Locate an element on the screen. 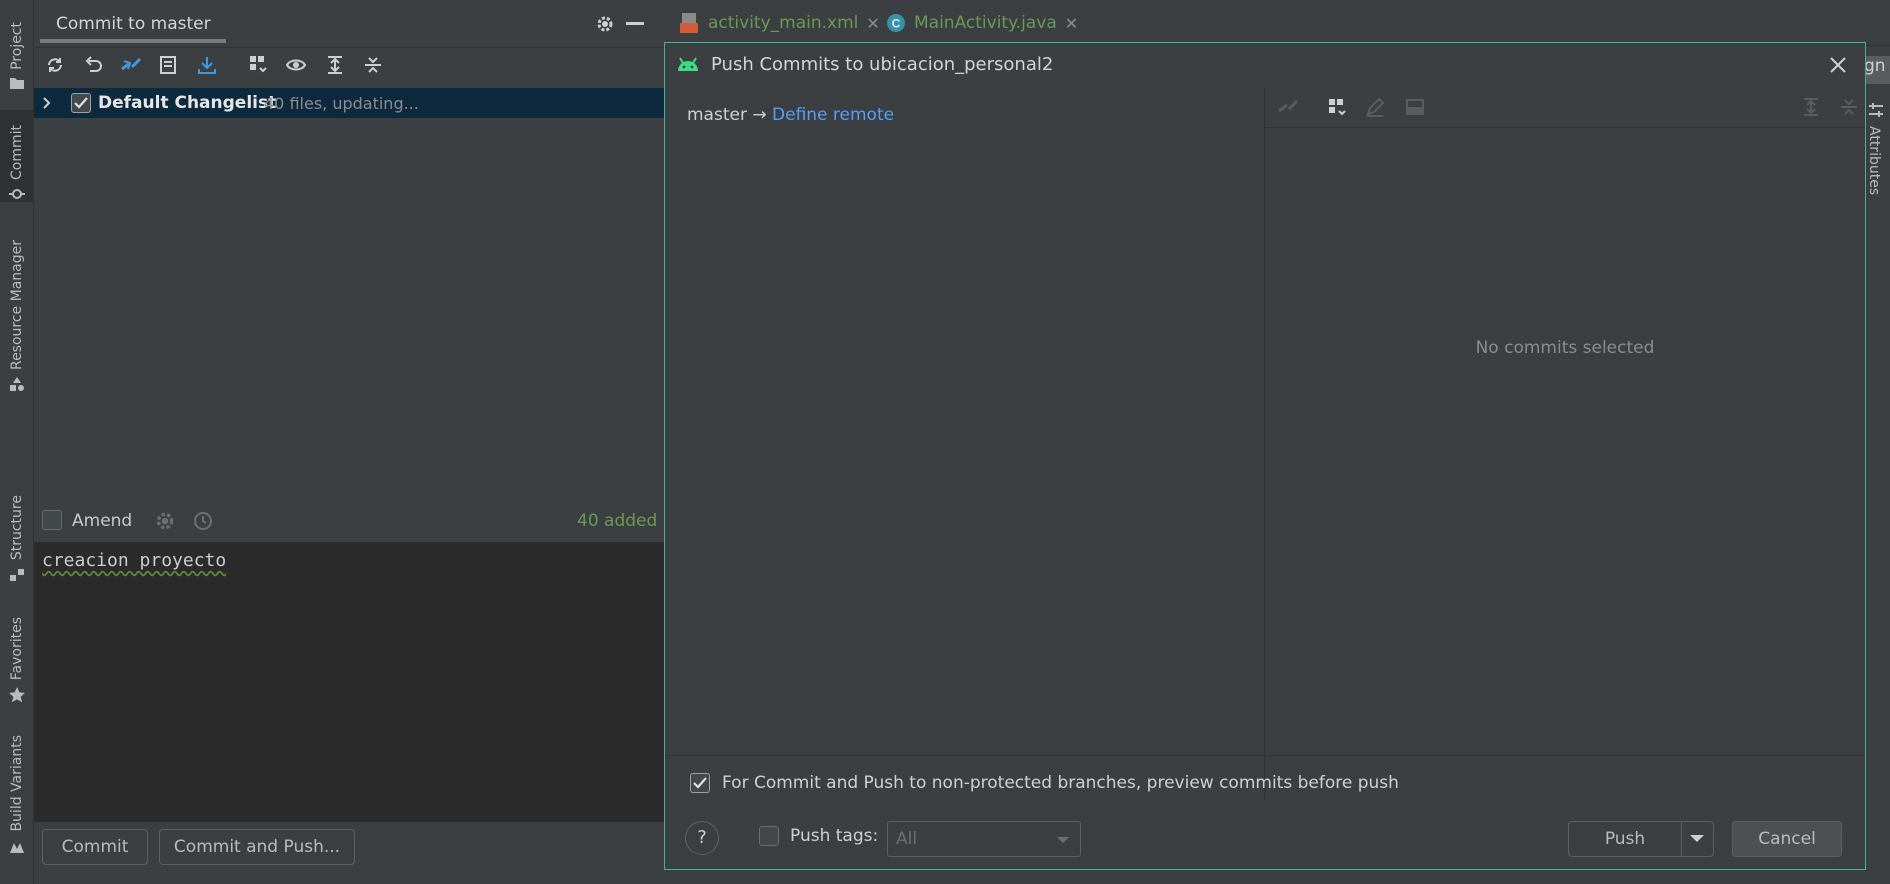  download-icon is located at coordinates (207, 65).